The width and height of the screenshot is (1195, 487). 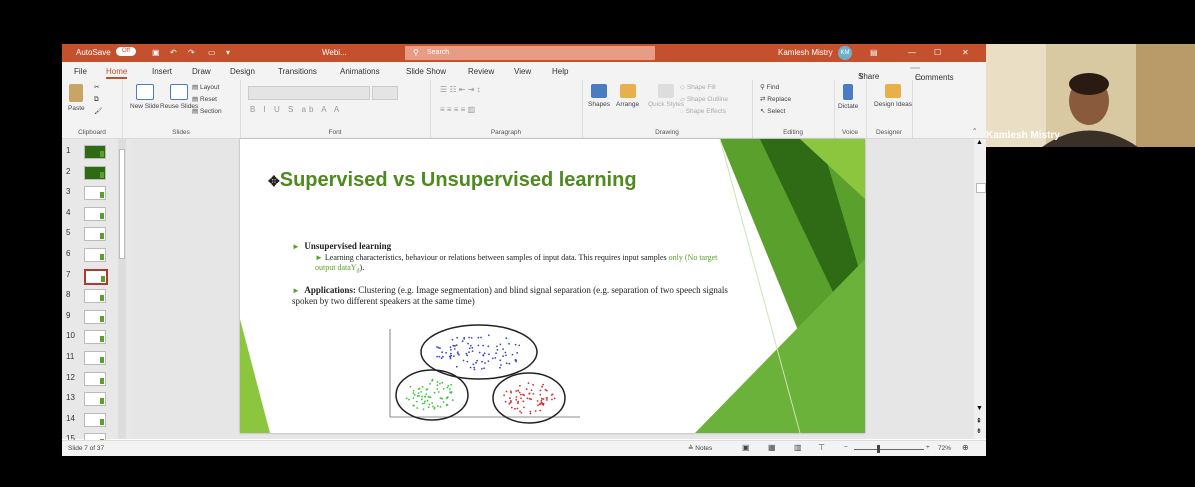 What do you see at coordinates (798, 447) in the screenshot?
I see `reading-view-icon: ▥` at bounding box center [798, 447].